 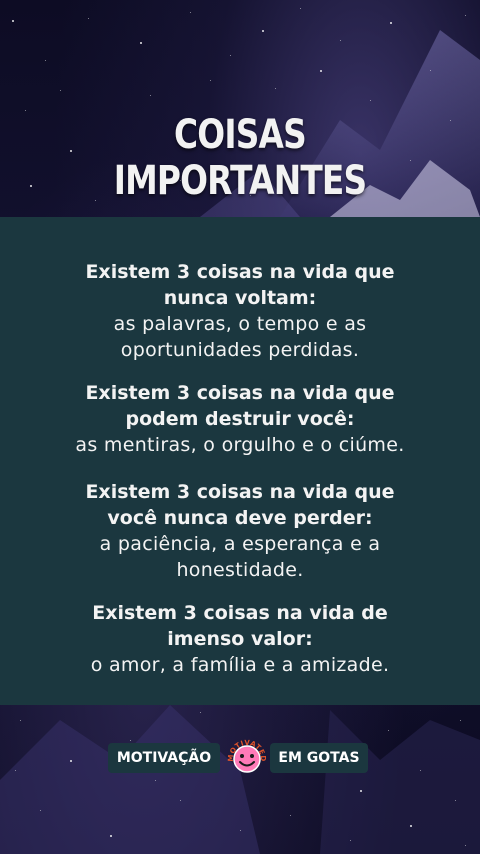 What do you see at coordinates (240, 570) in the screenshot?
I see `section-body-line: honestidade.` at bounding box center [240, 570].